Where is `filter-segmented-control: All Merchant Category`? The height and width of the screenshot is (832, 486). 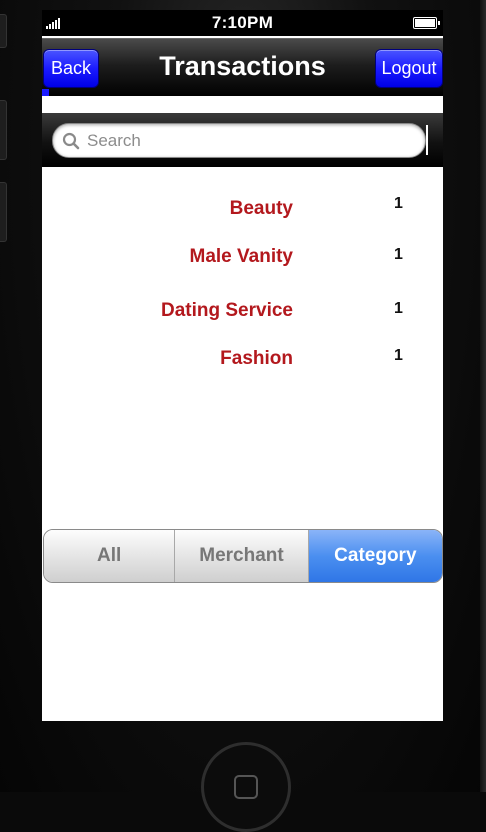
filter-segmented-control: All Merchant Category is located at coordinates (243, 556).